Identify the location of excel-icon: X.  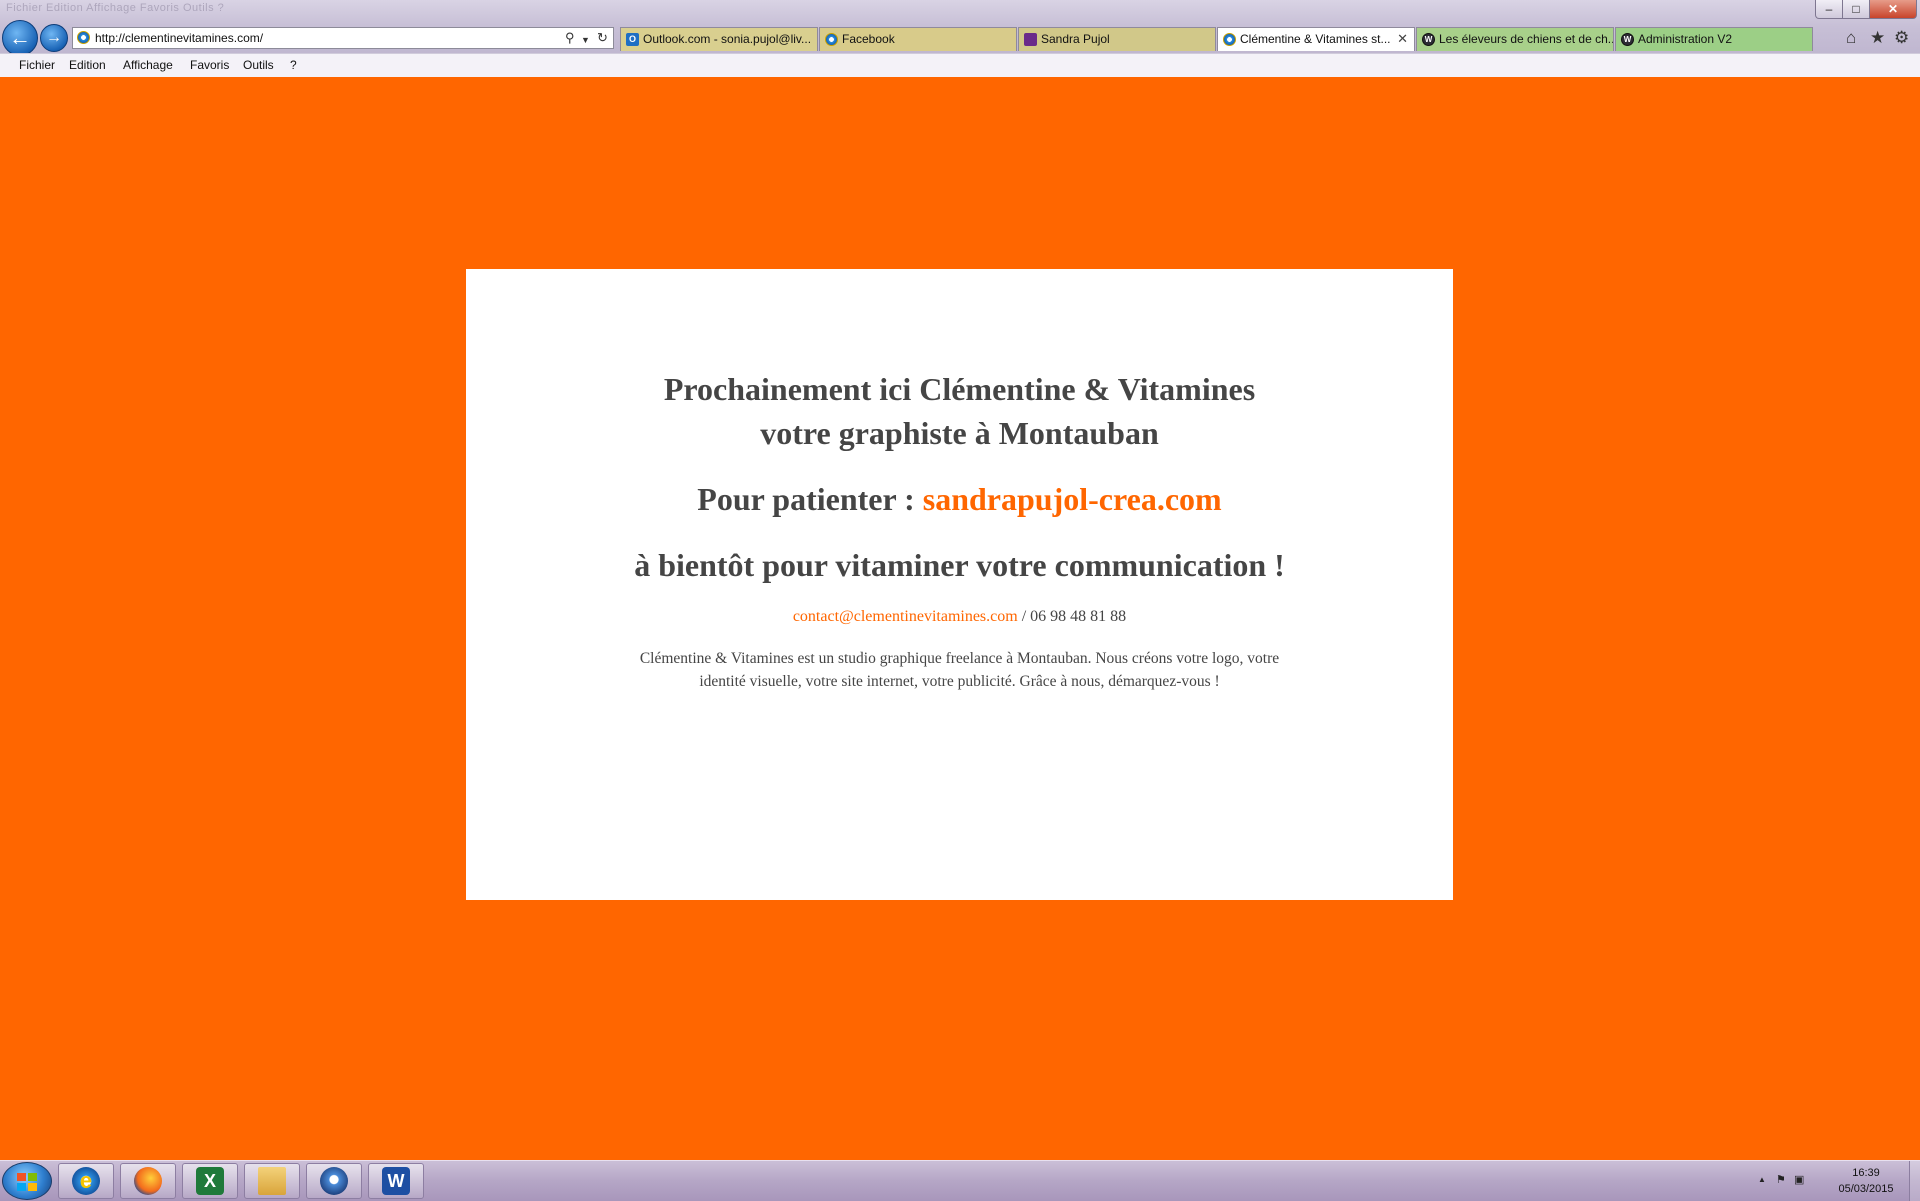
(210, 1181).